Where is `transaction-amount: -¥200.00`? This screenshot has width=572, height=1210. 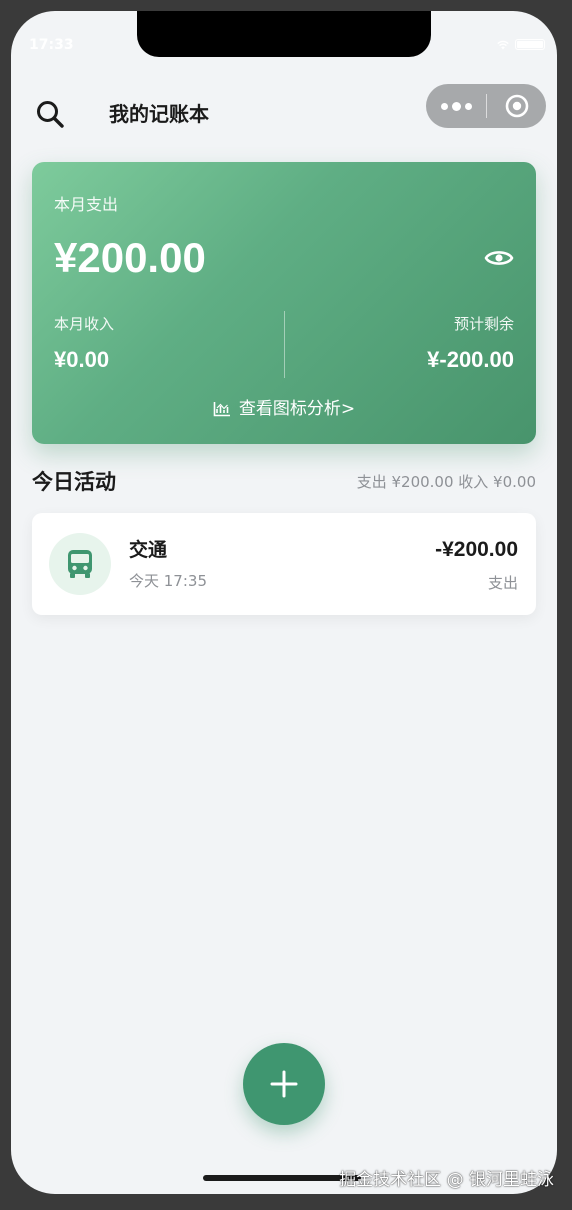
transaction-amount: -¥200.00 is located at coordinates (476, 549).